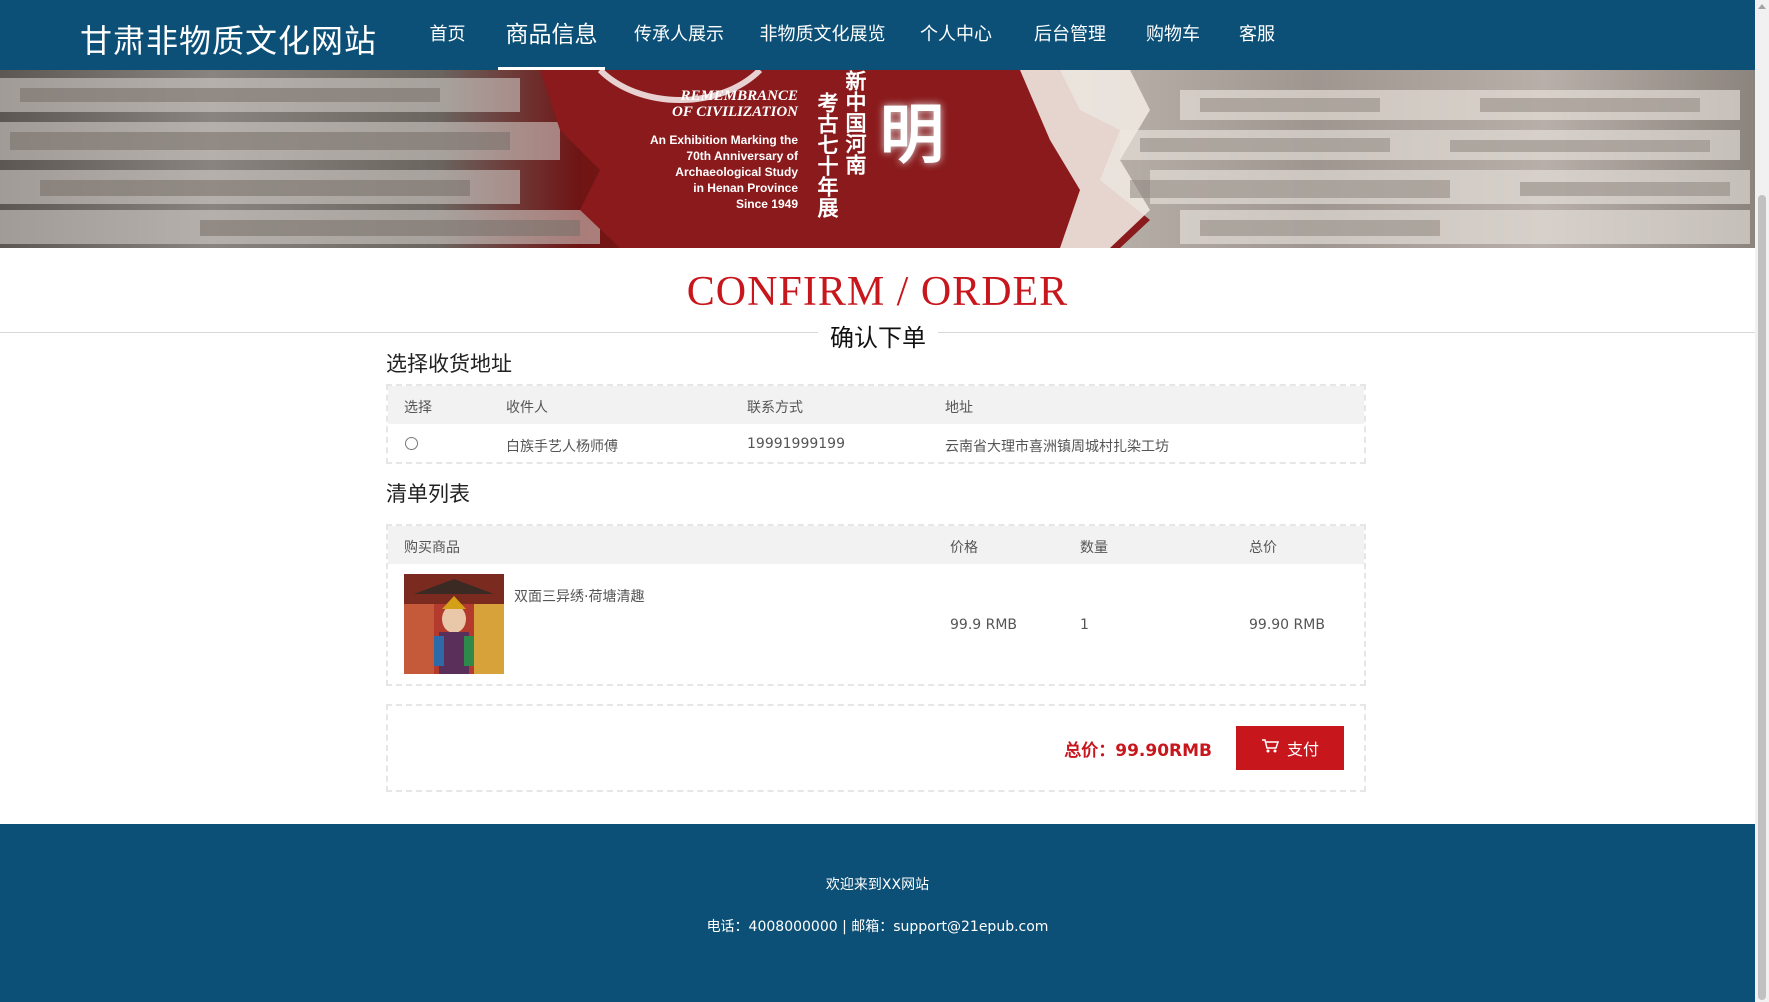 This screenshot has width=1769, height=1002. Describe the element at coordinates (1084, 625) in the screenshot. I see `product-qty: 1` at that location.